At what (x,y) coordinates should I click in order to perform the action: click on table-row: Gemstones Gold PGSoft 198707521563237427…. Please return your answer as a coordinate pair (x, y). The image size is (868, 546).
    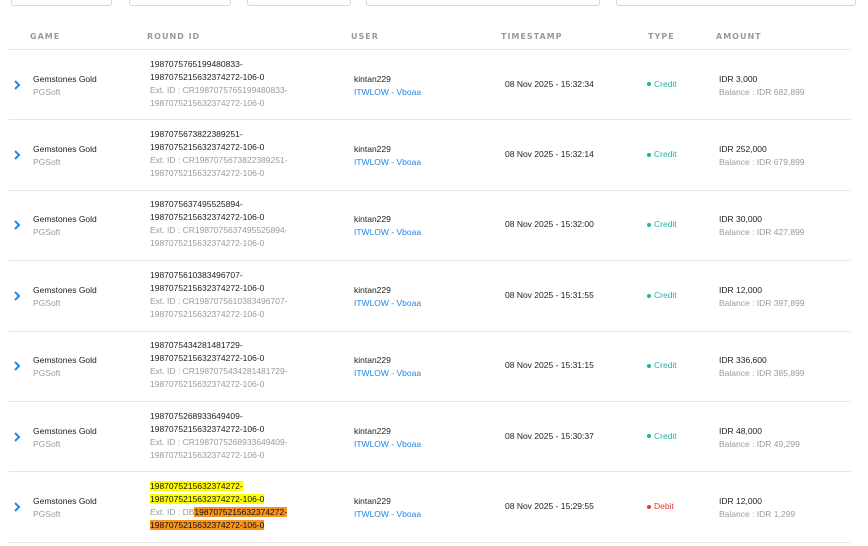
    Looking at the image, I should click on (430, 507).